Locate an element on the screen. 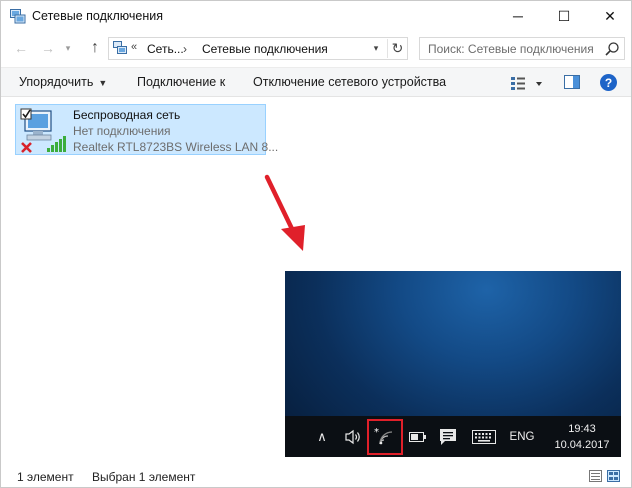 The width and height of the screenshot is (632, 488). taskbar-clock: 19:43 10.04.2017 is located at coordinates (582, 436).